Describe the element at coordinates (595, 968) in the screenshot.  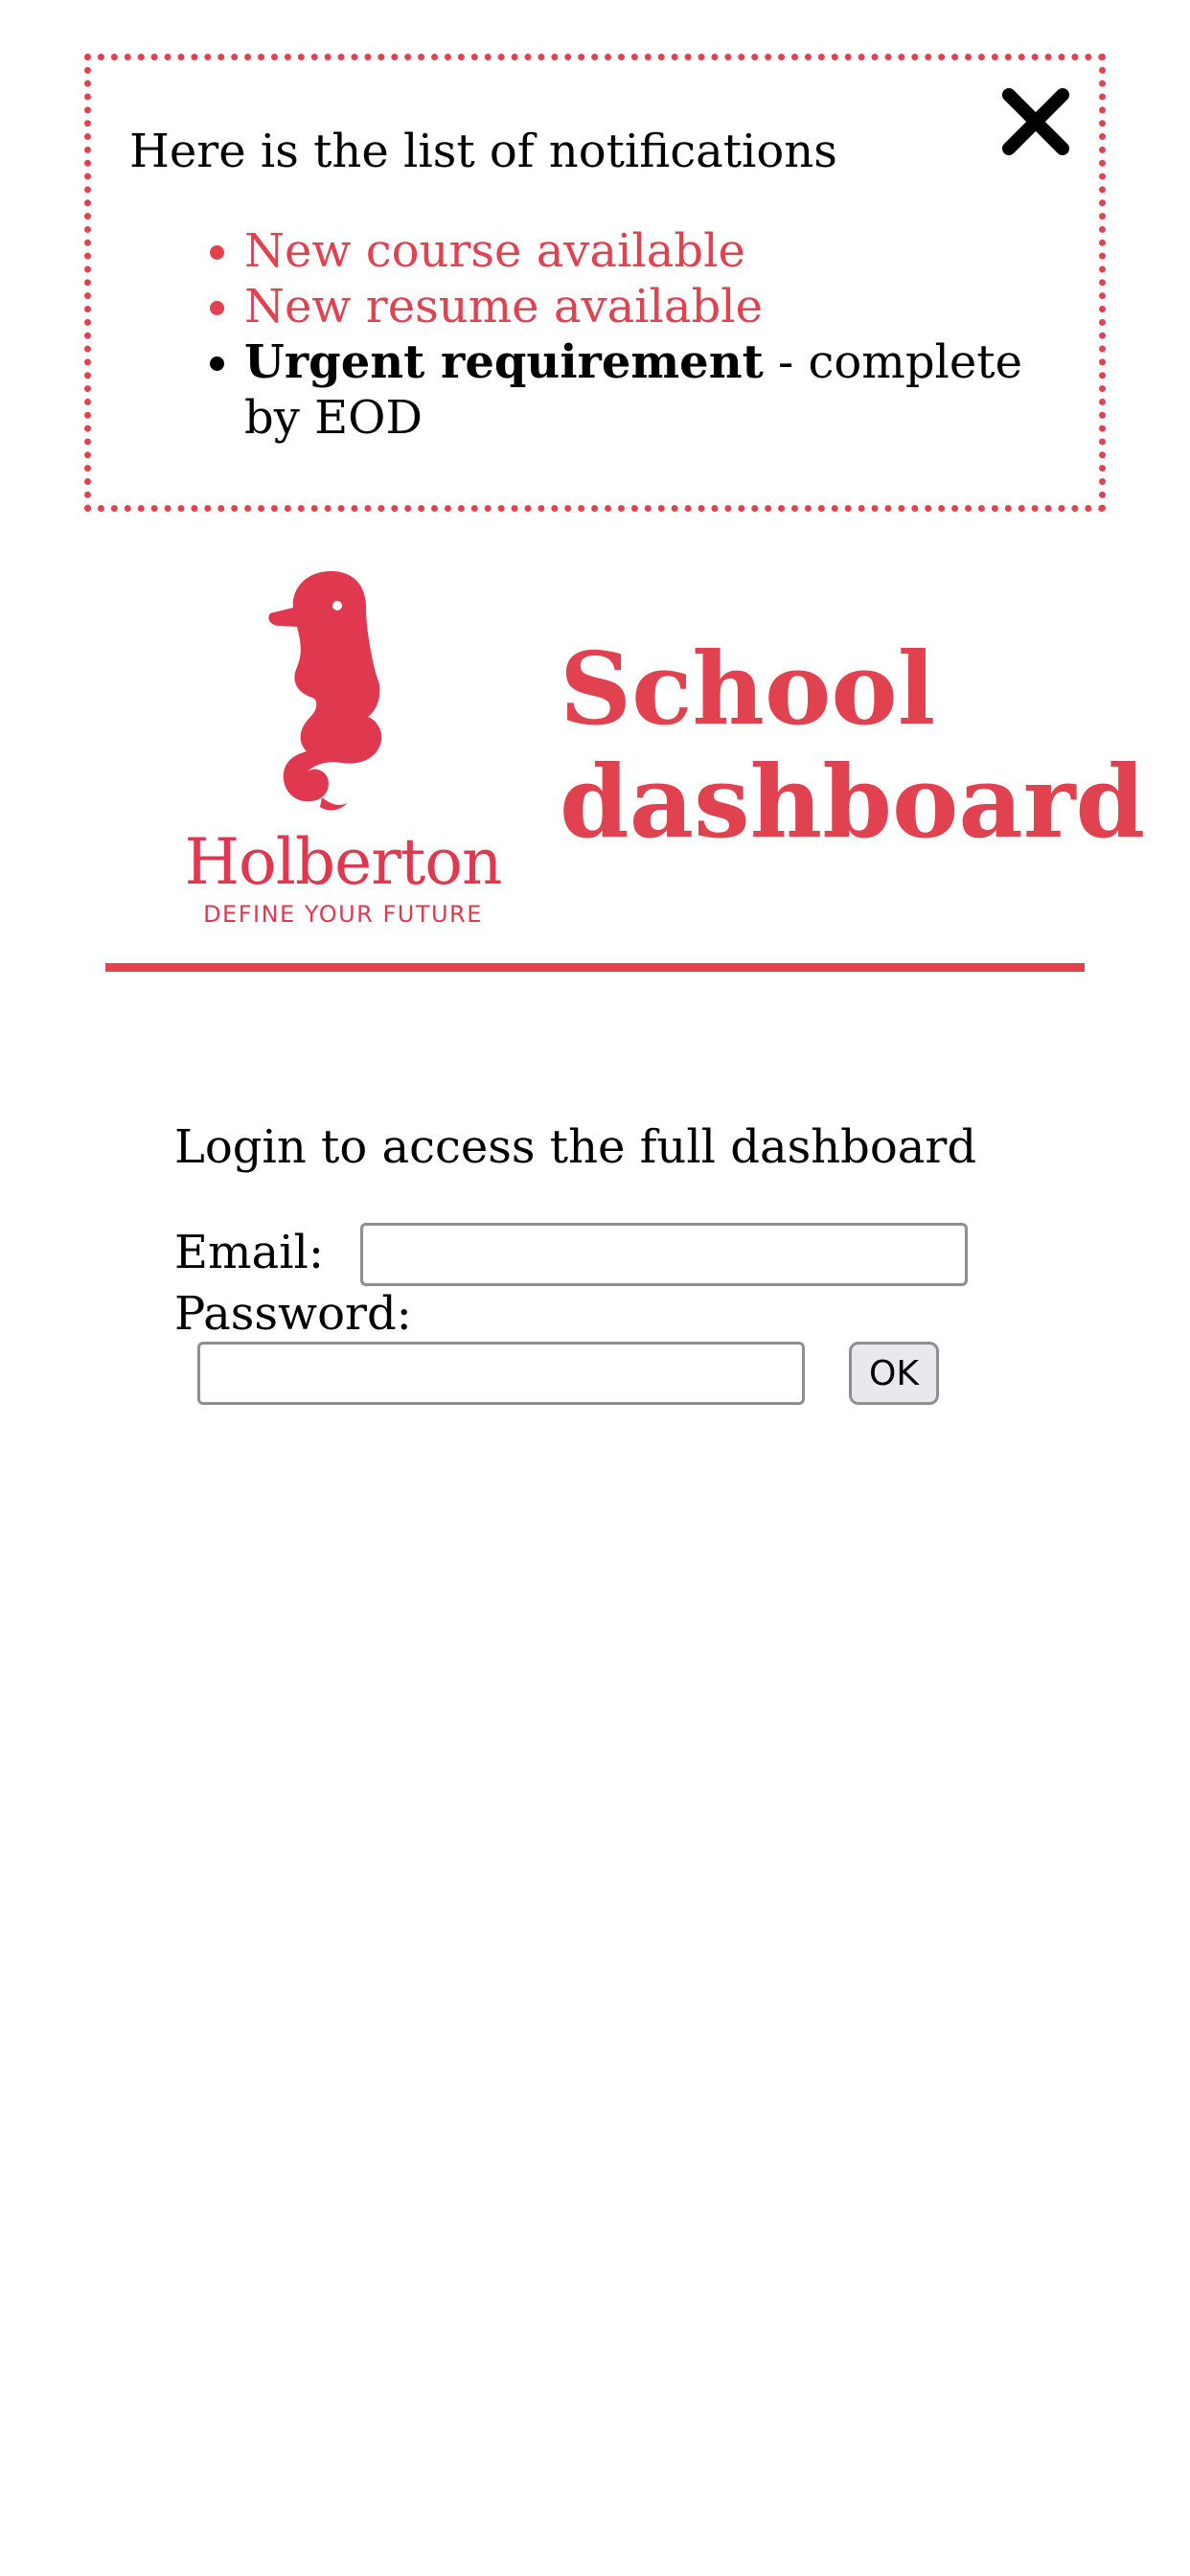
I see `header-divider` at that location.